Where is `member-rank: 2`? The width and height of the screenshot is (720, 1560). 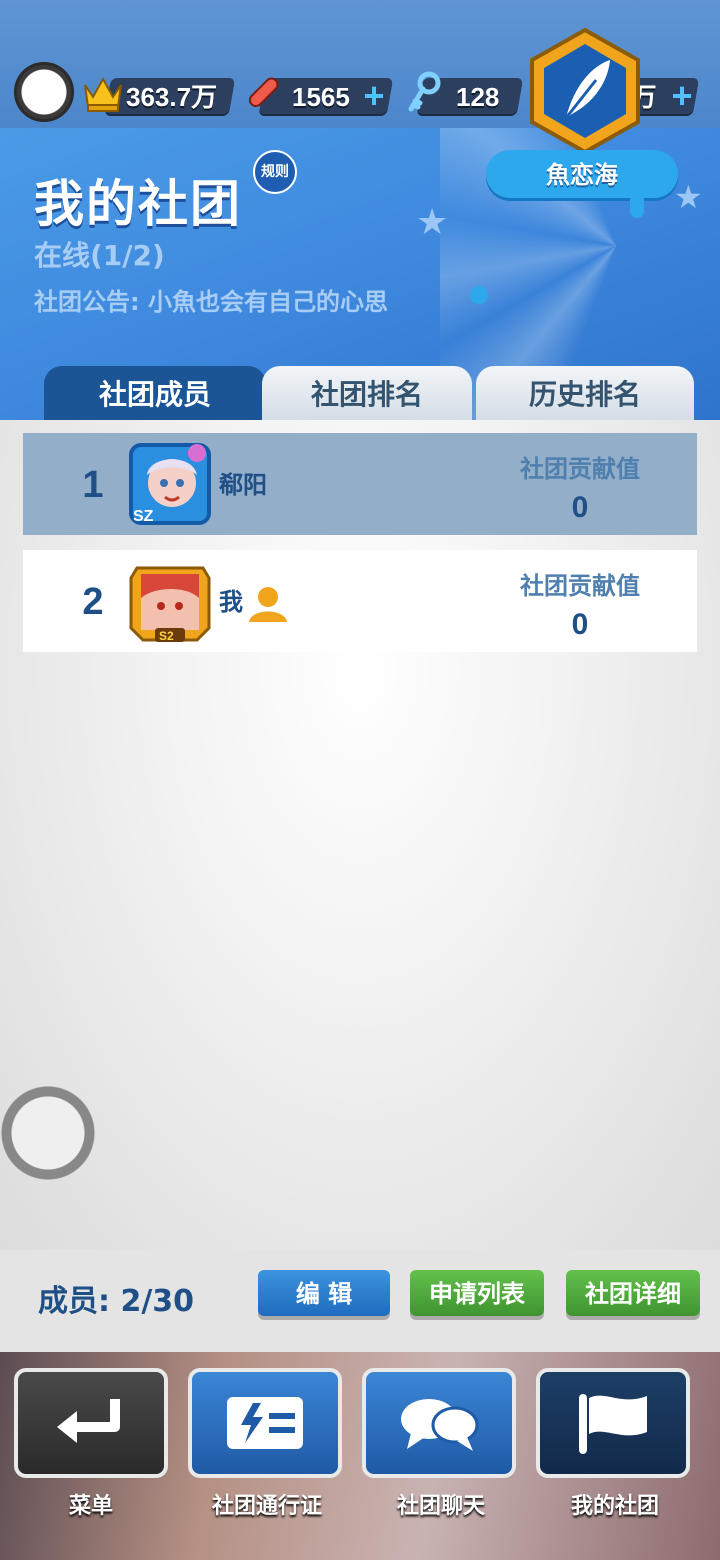
member-rank: 2 is located at coordinates (93, 602).